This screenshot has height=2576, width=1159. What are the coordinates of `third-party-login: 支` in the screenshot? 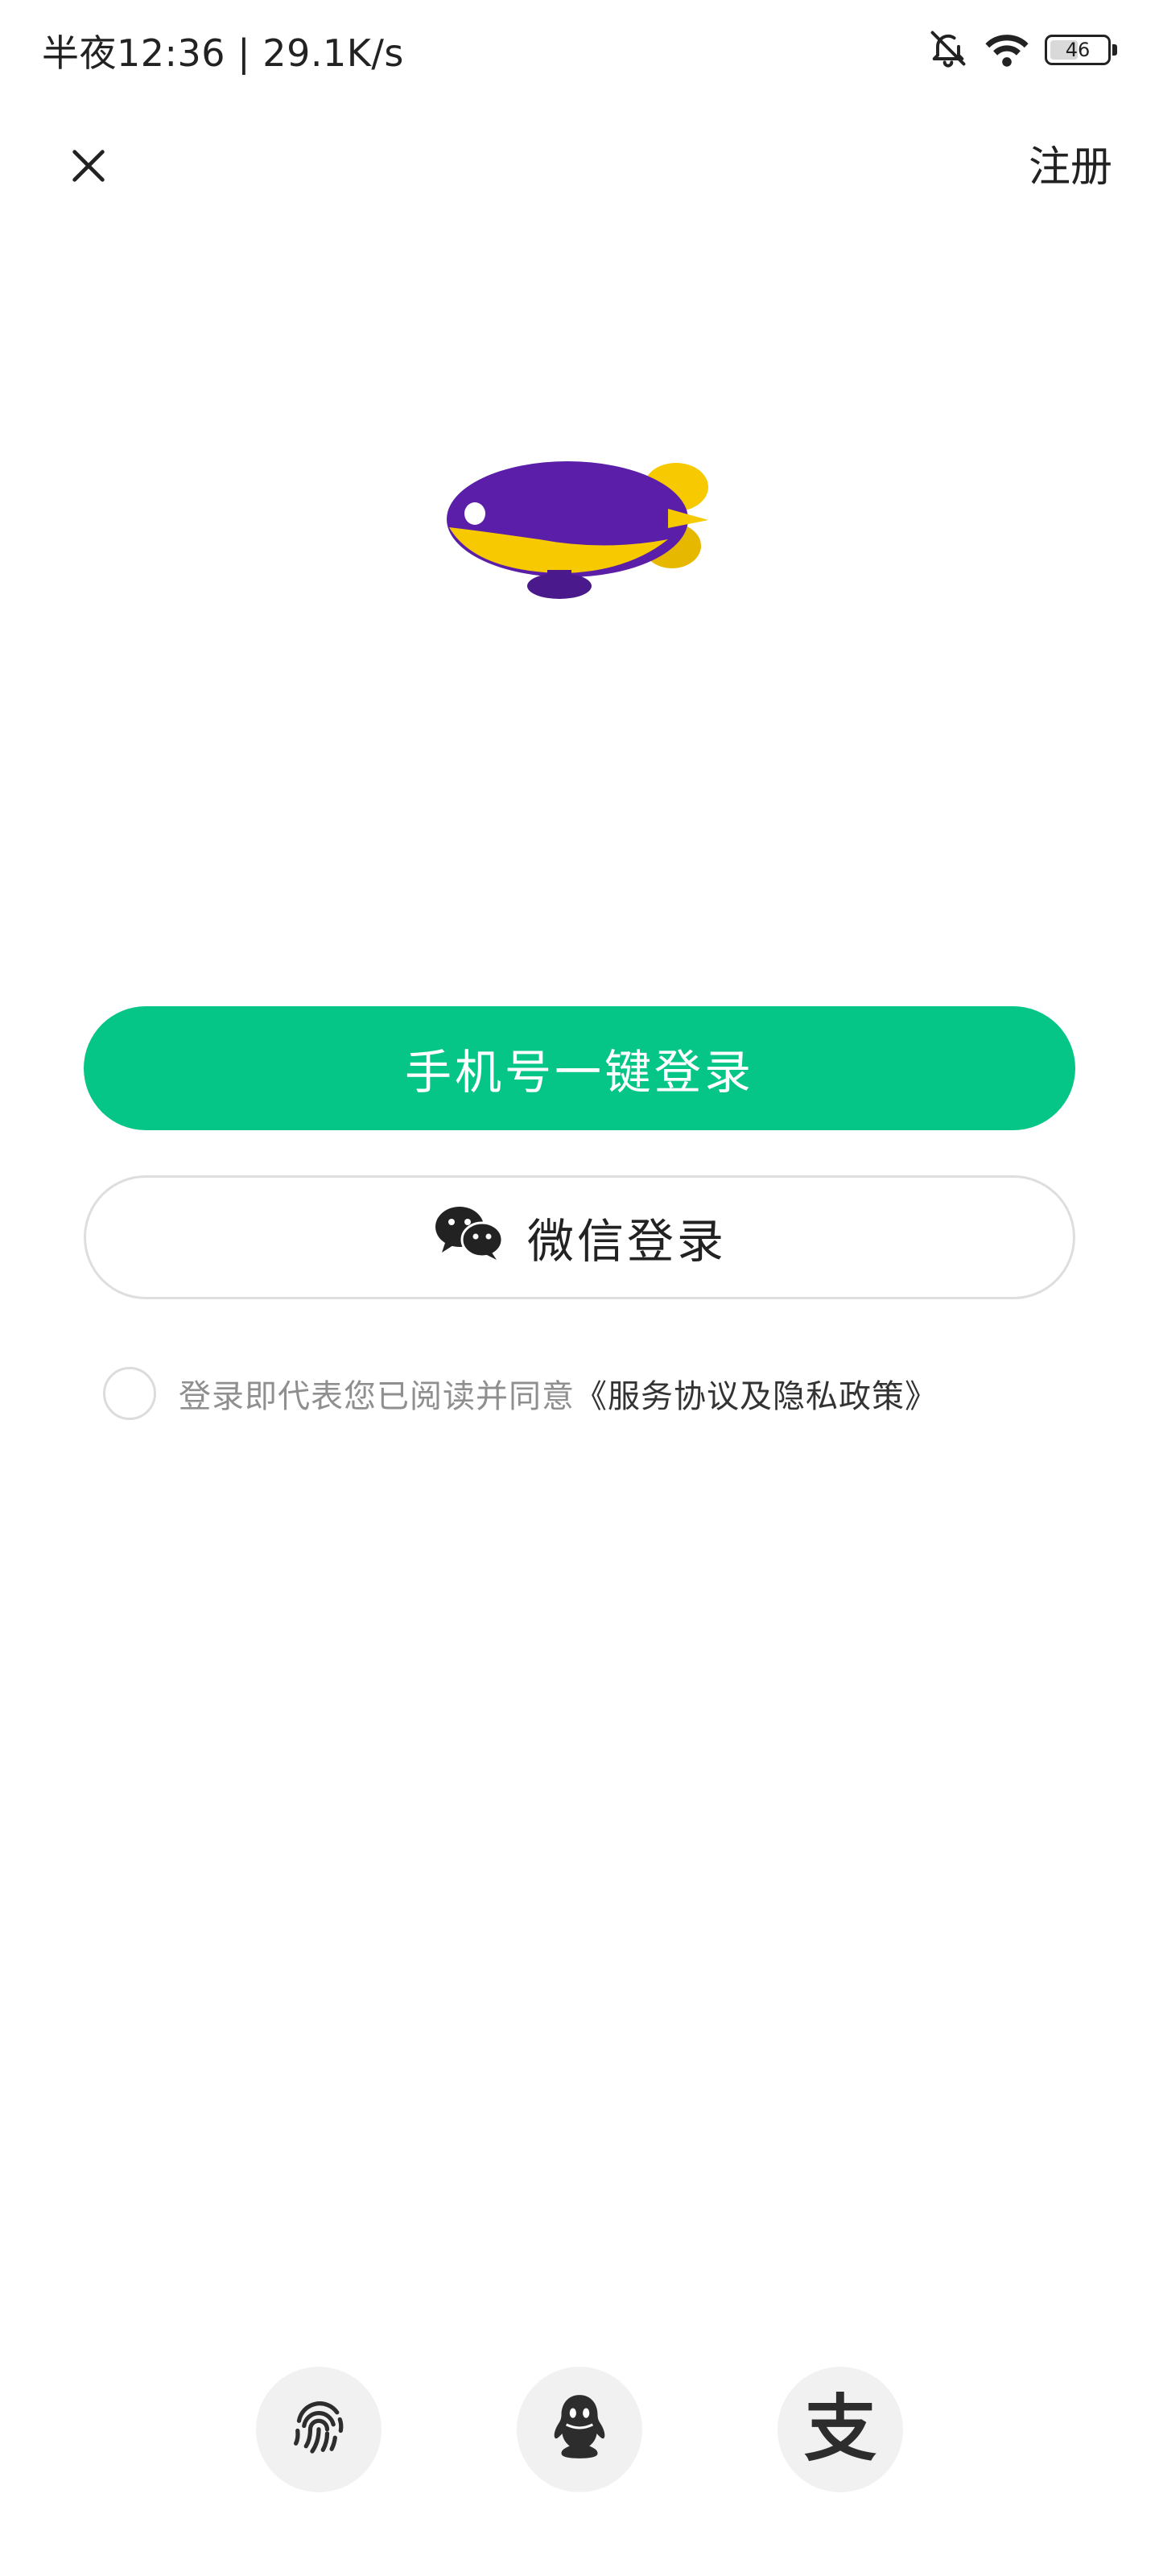 It's located at (579, 2429).